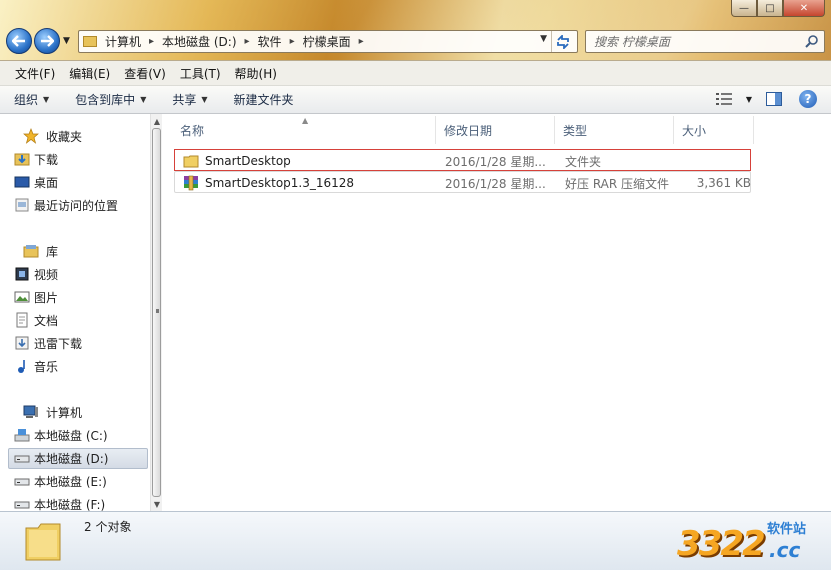  What do you see at coordinates (583, 161) in the screenshot?
I see `file-type: 文件夹` at bounding box center [583, 161].